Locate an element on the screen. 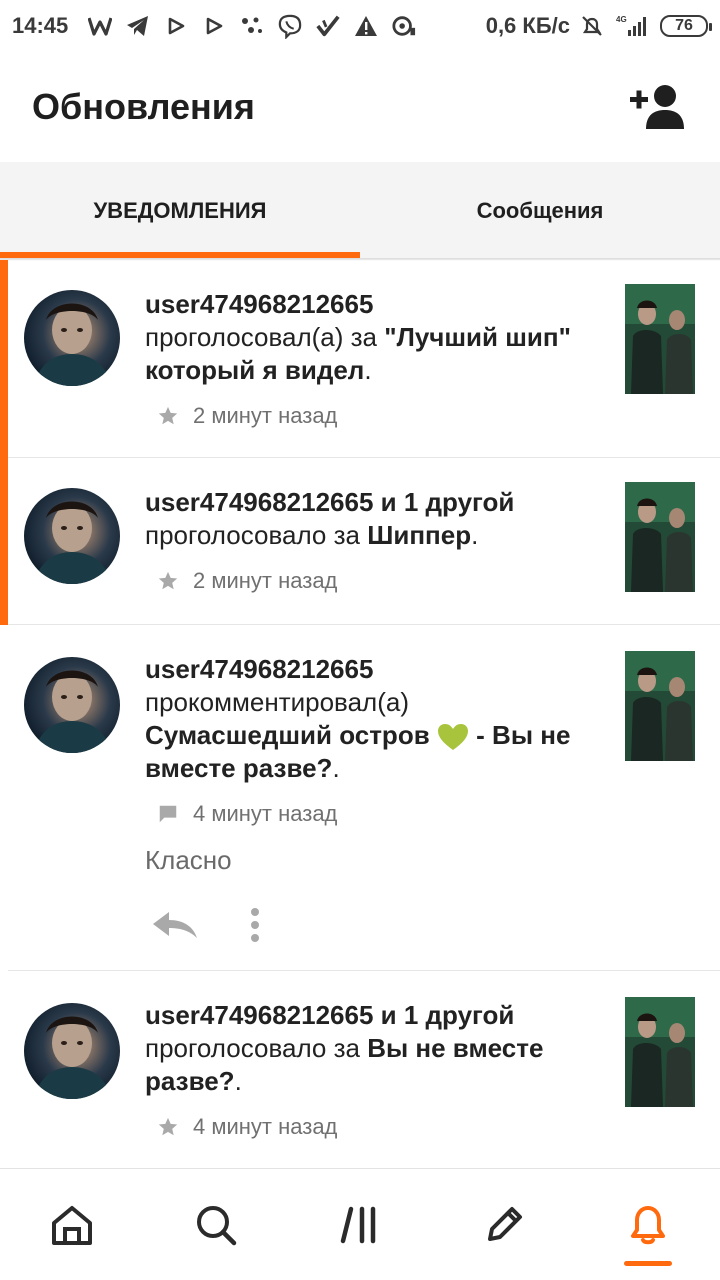  warning-icon is located at coordinates (366, 26).